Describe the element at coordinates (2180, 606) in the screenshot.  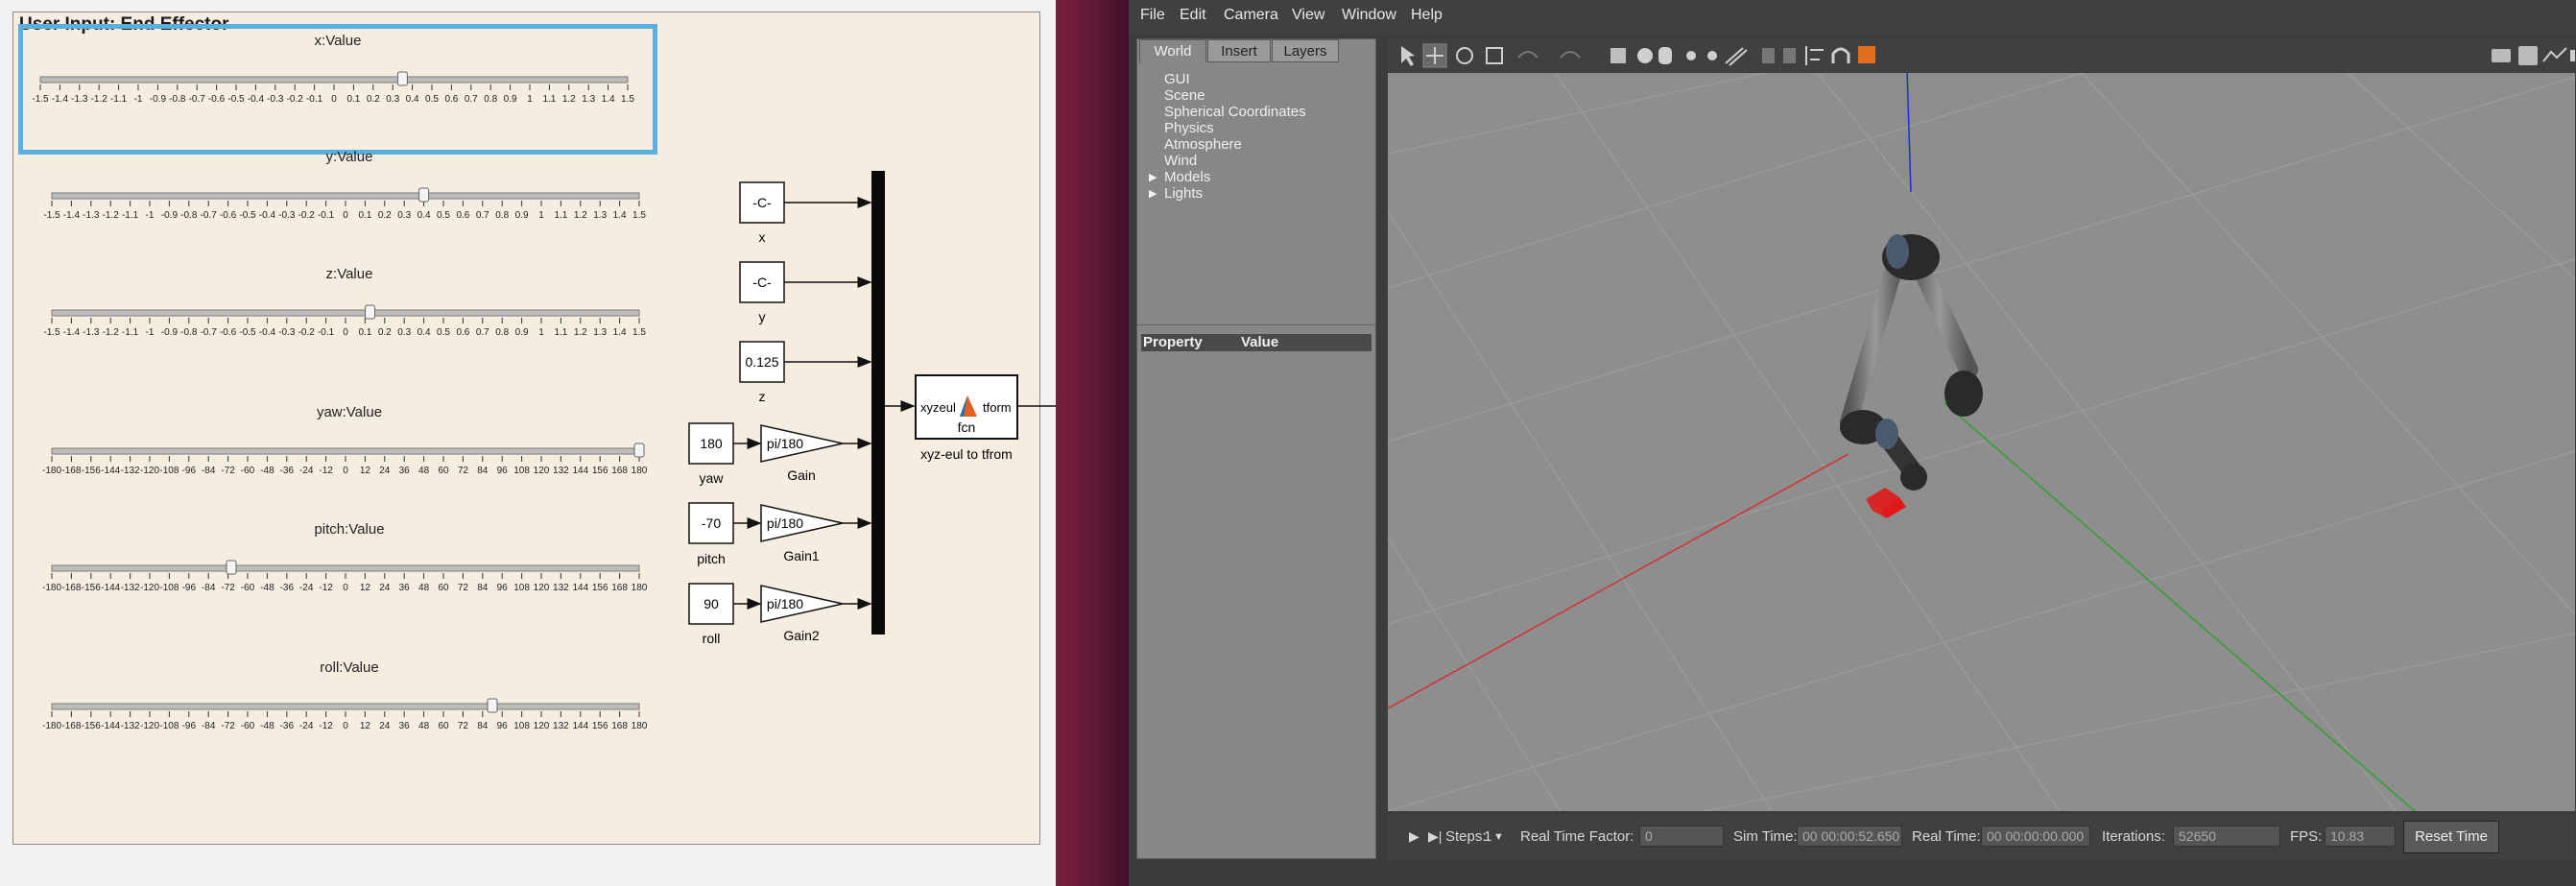
I see `y-axis-line` at that location.